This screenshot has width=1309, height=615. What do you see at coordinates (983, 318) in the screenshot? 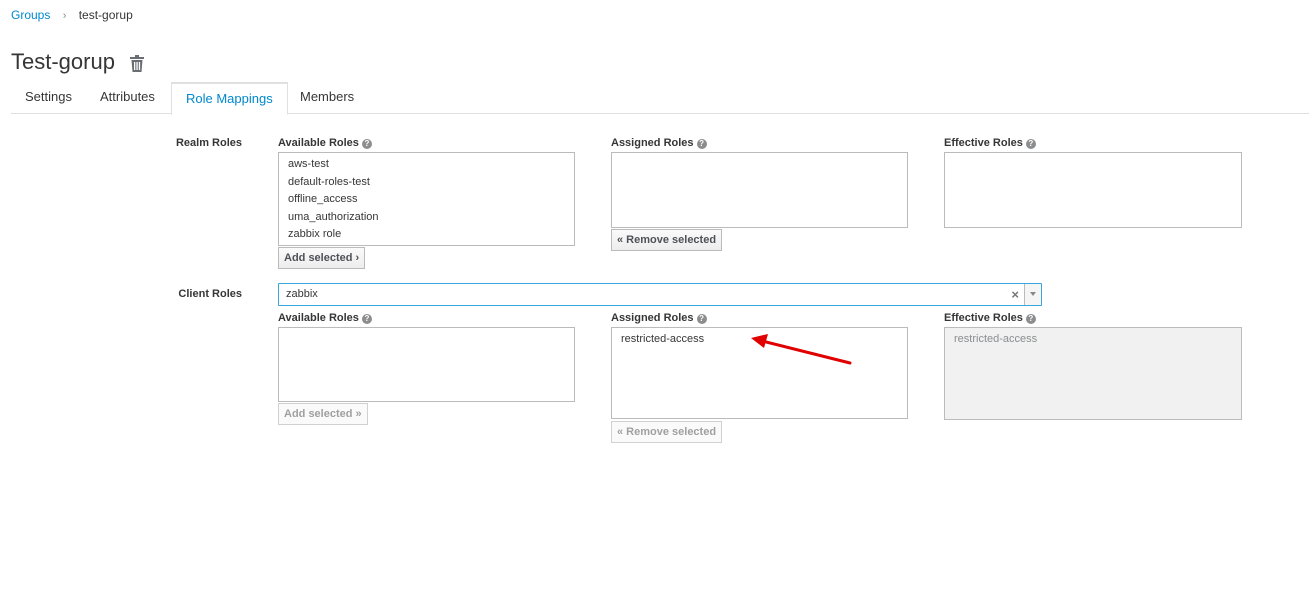
I see `client-effective-roles-label-text: Effective Roles` at bounding box center [983, 318].